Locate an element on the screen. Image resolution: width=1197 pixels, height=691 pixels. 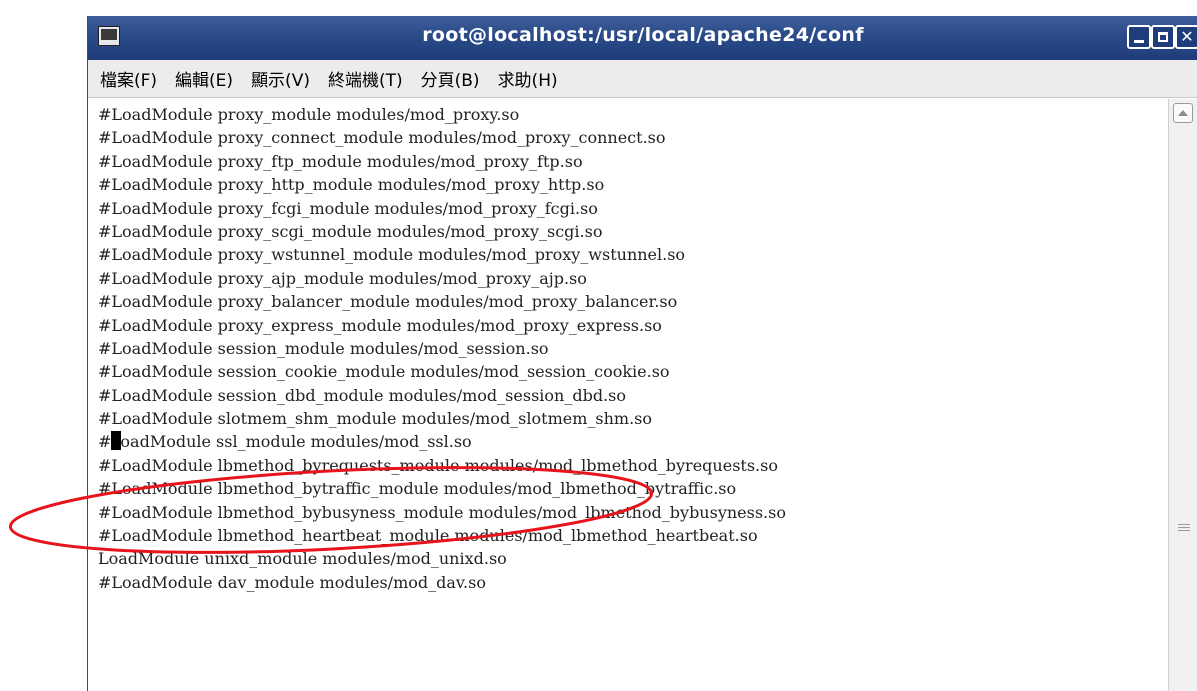
scroll-up-button is located at coordinates (1183, 113).